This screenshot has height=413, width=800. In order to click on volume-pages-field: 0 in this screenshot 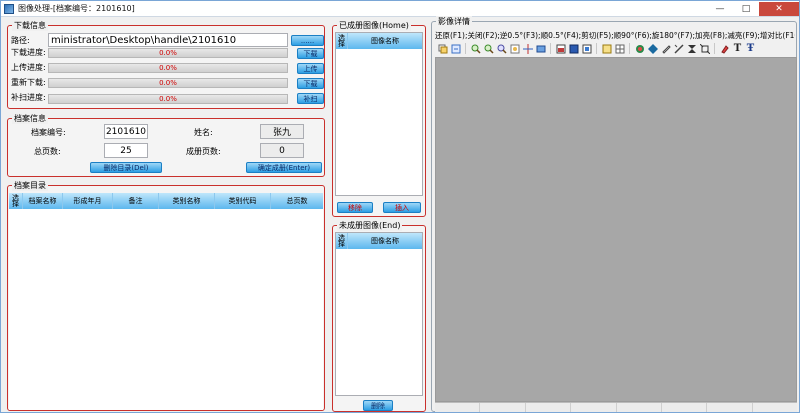, I will do `click(282, 150)`.